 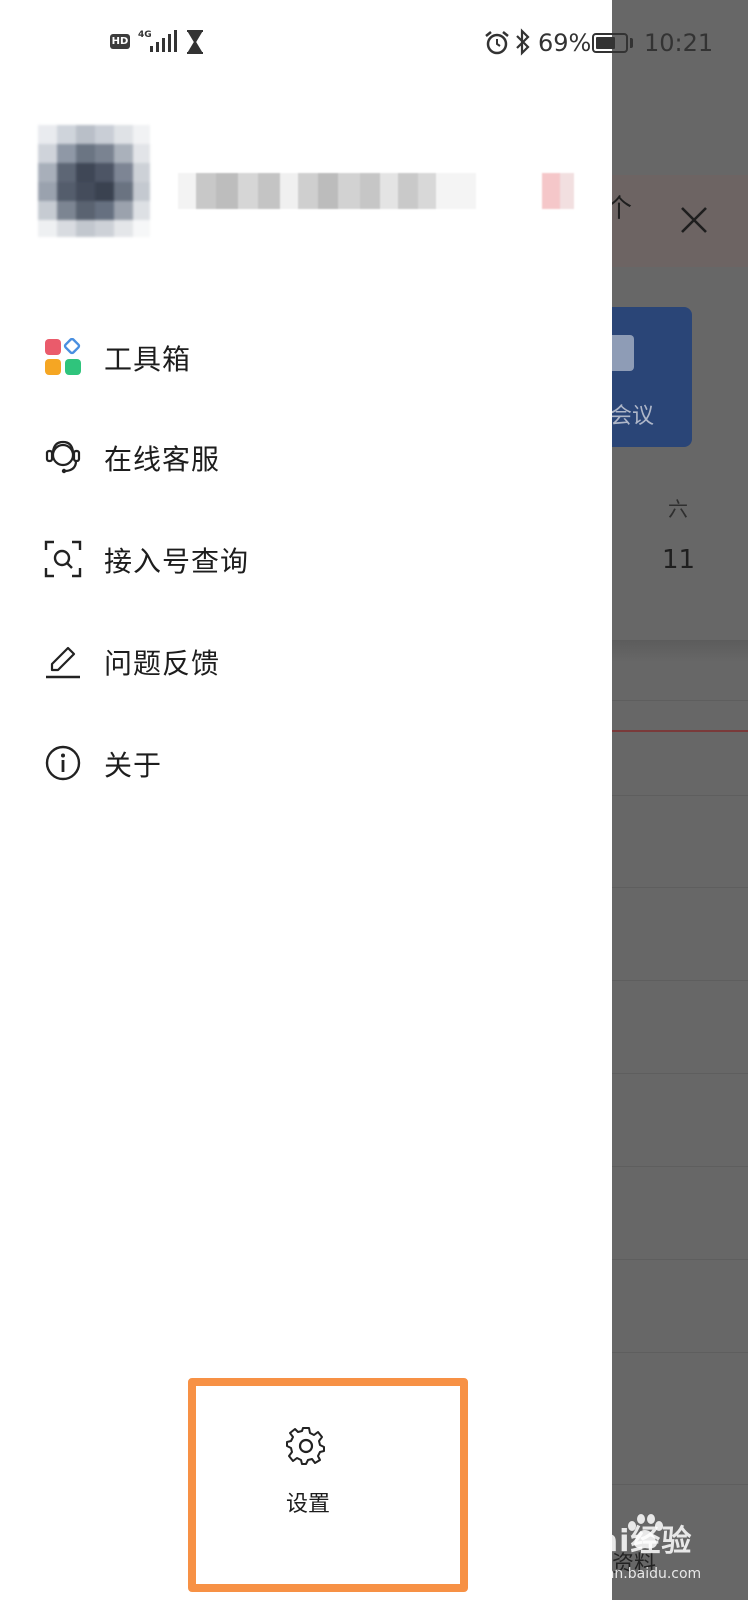 What do you see at coordinates (177, 561) in the screenshot?
I see `menu-label-access-number-query: 接入号查询` at bounding box center [177, 561].